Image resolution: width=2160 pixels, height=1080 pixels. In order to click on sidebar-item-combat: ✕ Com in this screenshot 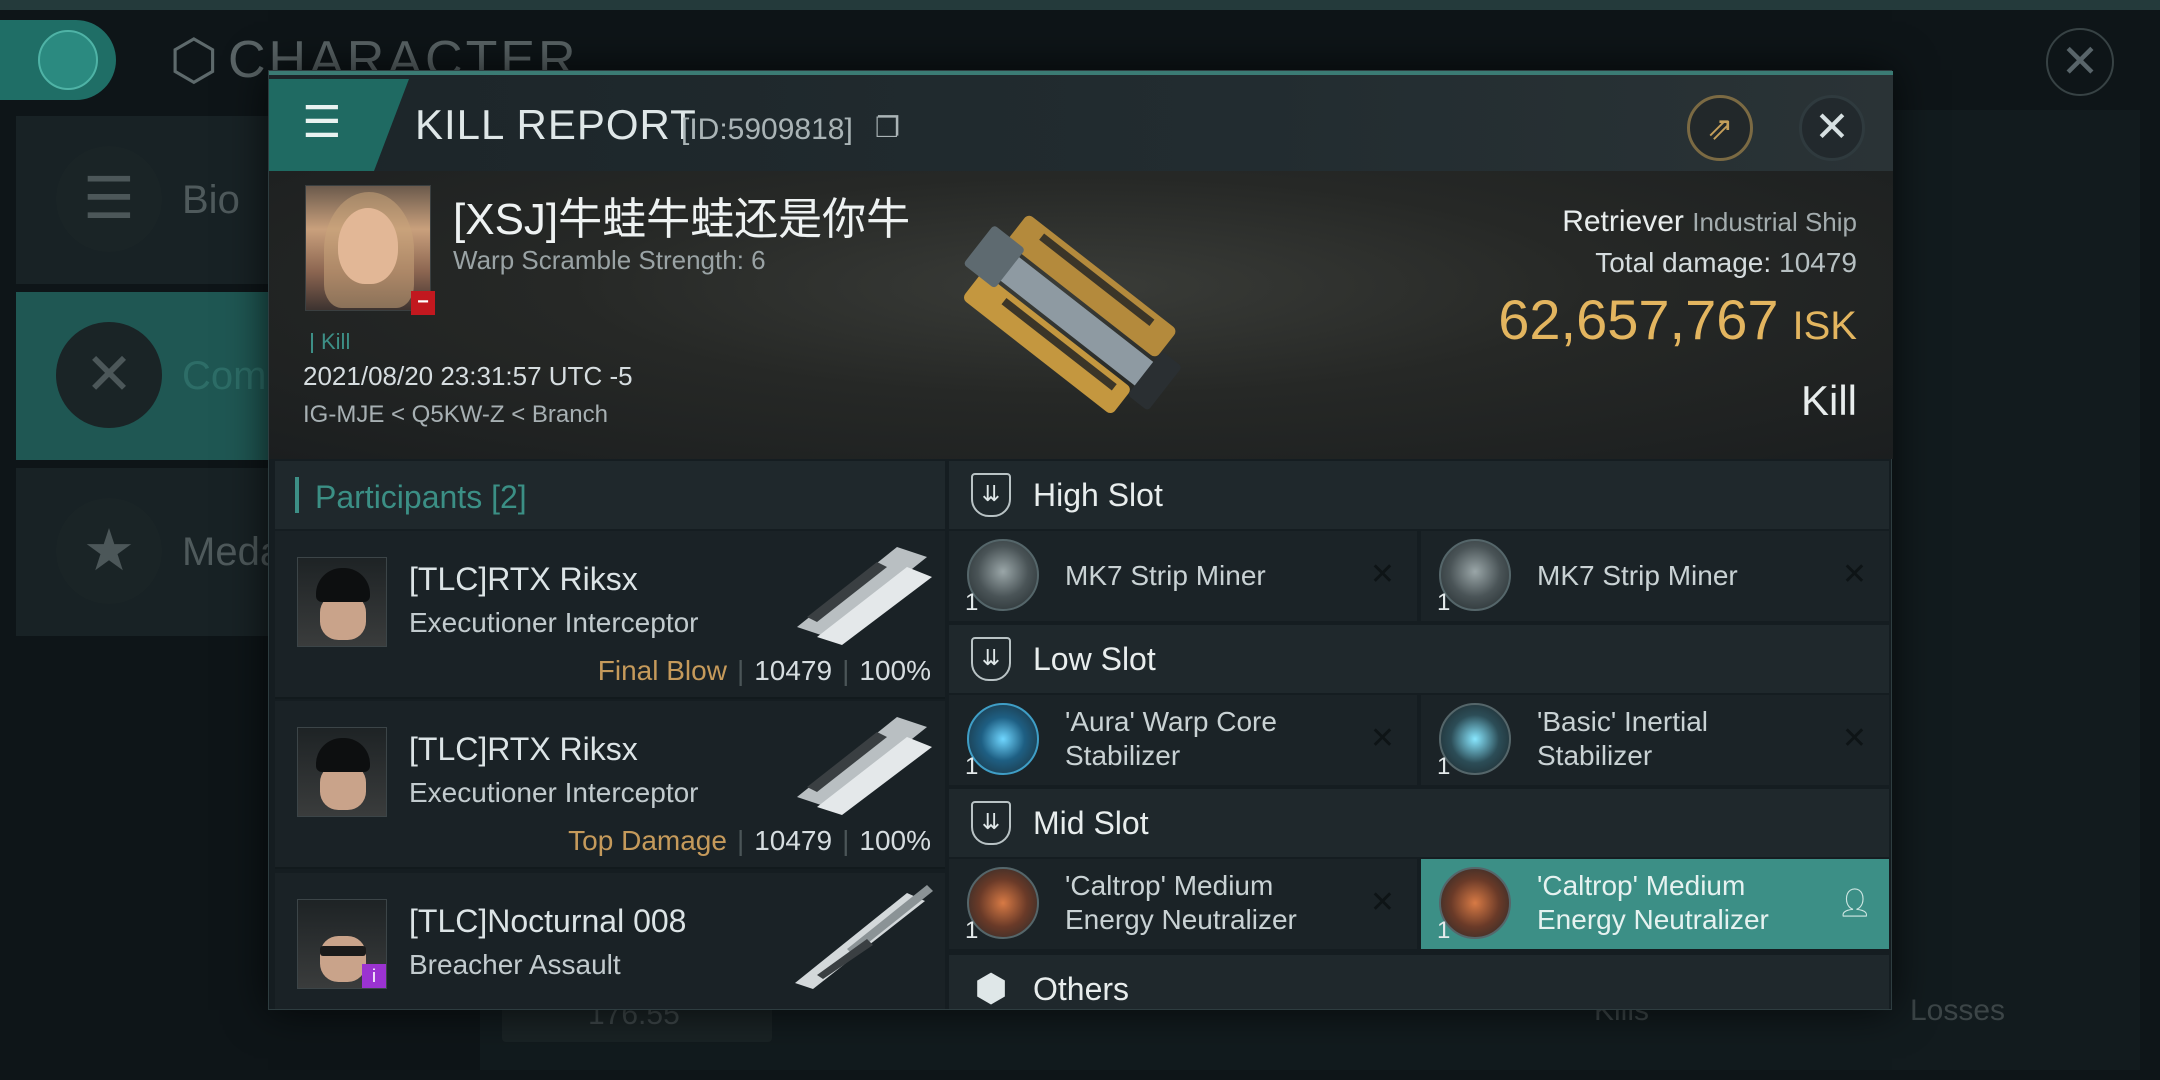, I will do `click(146, 376)`.